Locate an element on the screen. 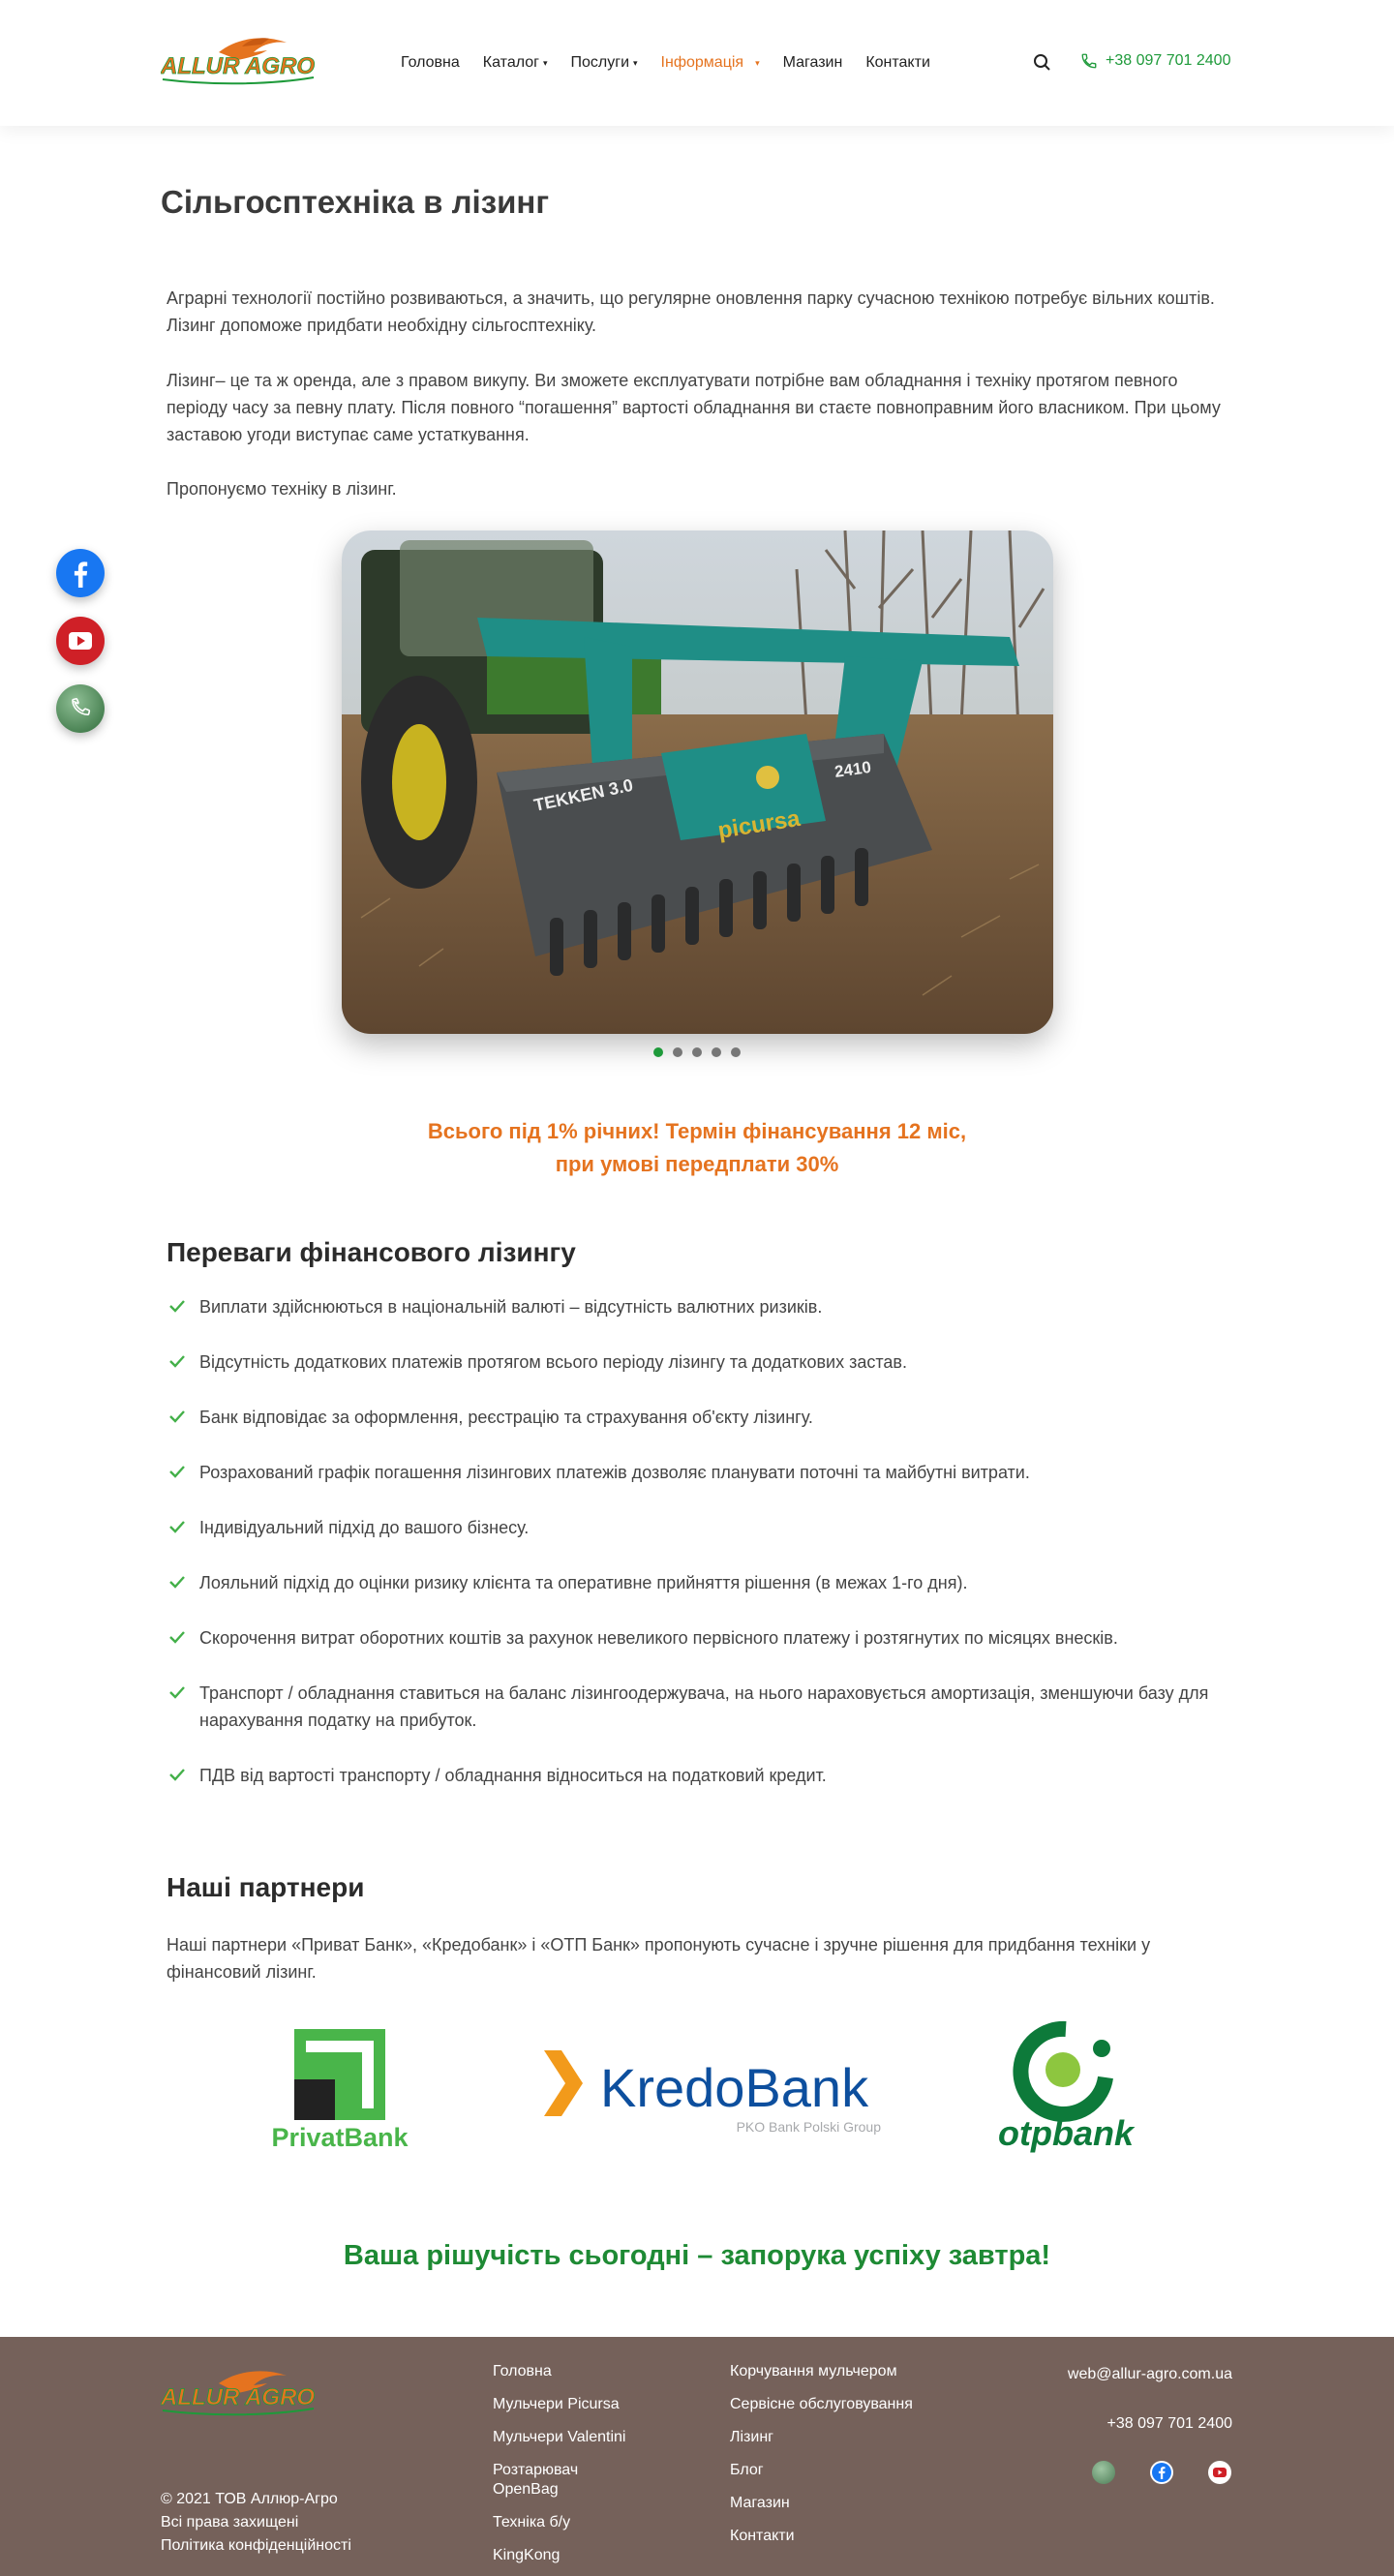 Image resolution: width=1394 pixels, height=2576 pixels. footer-link-shop: Магазин is located at coordinates (856, 2503).